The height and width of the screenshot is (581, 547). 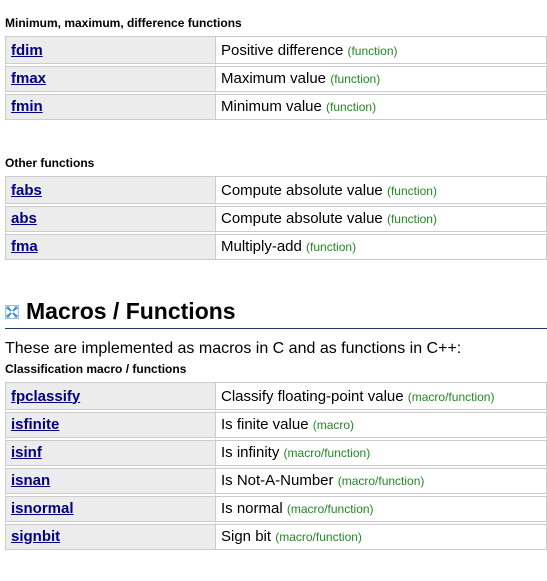 What do you see at coordinates (271, 106) in the screenshot?
I see `row-description: Minimum value` at bounding box center [271, 106].